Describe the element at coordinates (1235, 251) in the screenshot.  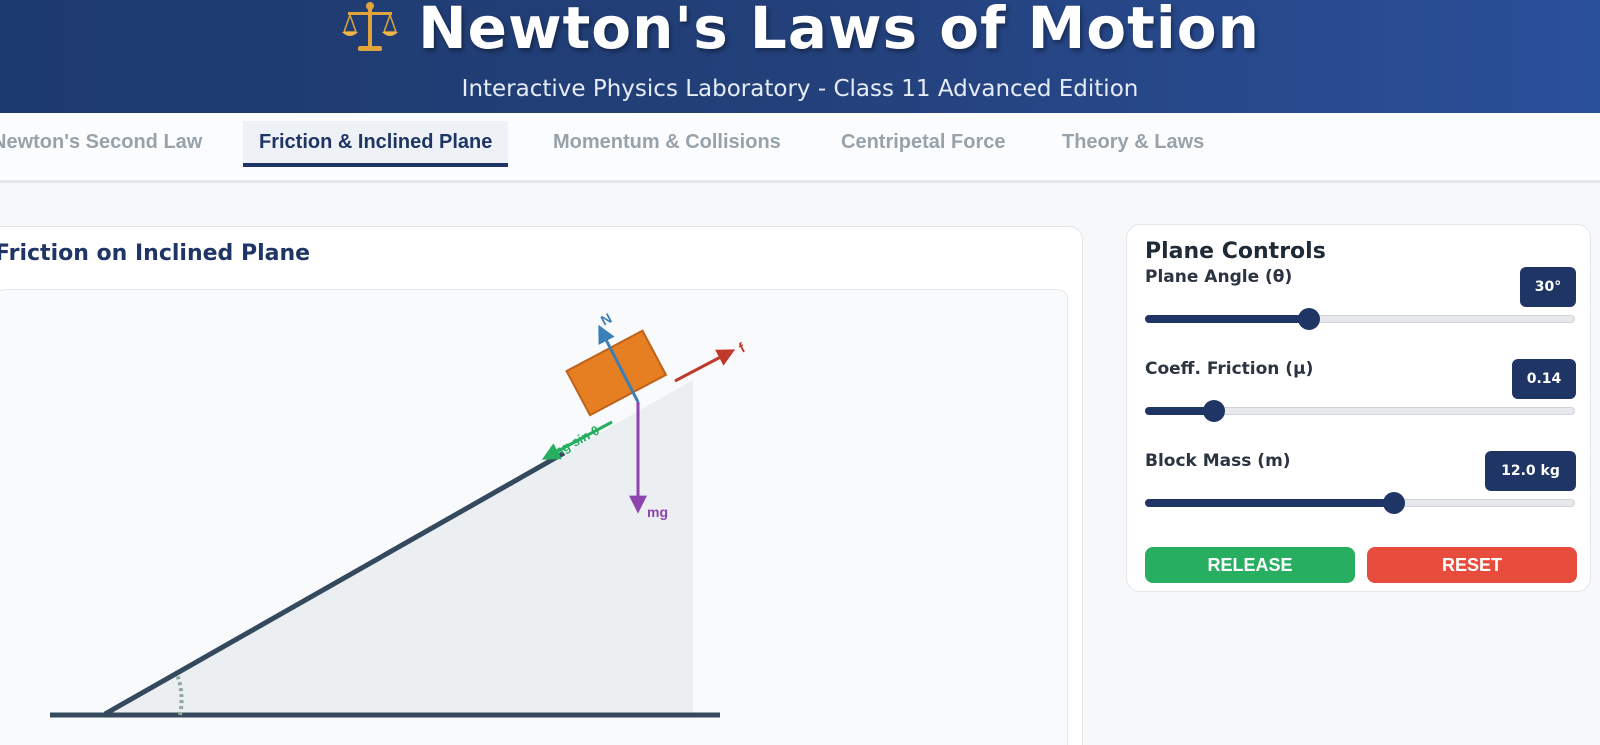
I see `controls-title: Plane Controls` at that location.